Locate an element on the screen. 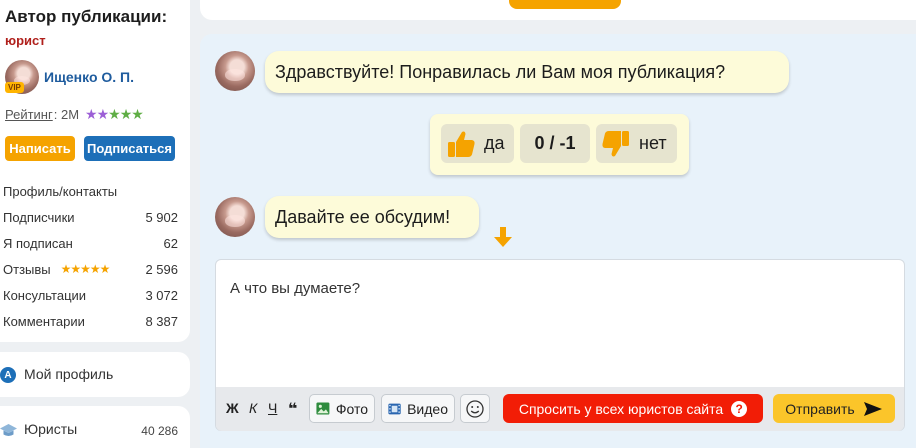 The image size is (916, 448). lawyers-link: Юристы 40 286 is located at coordinates (95, 427).